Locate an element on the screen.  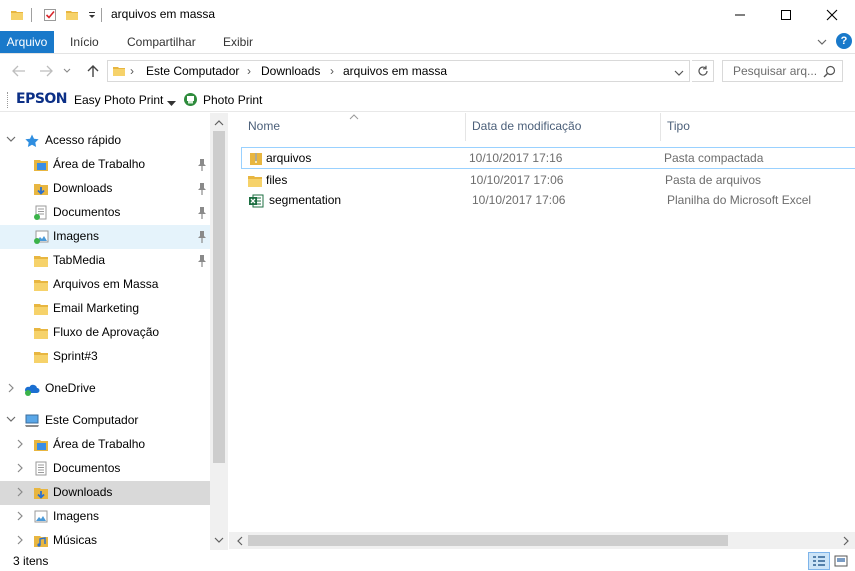
nav-quick-access: Acesso rápido is located at coordinates (105, 141).